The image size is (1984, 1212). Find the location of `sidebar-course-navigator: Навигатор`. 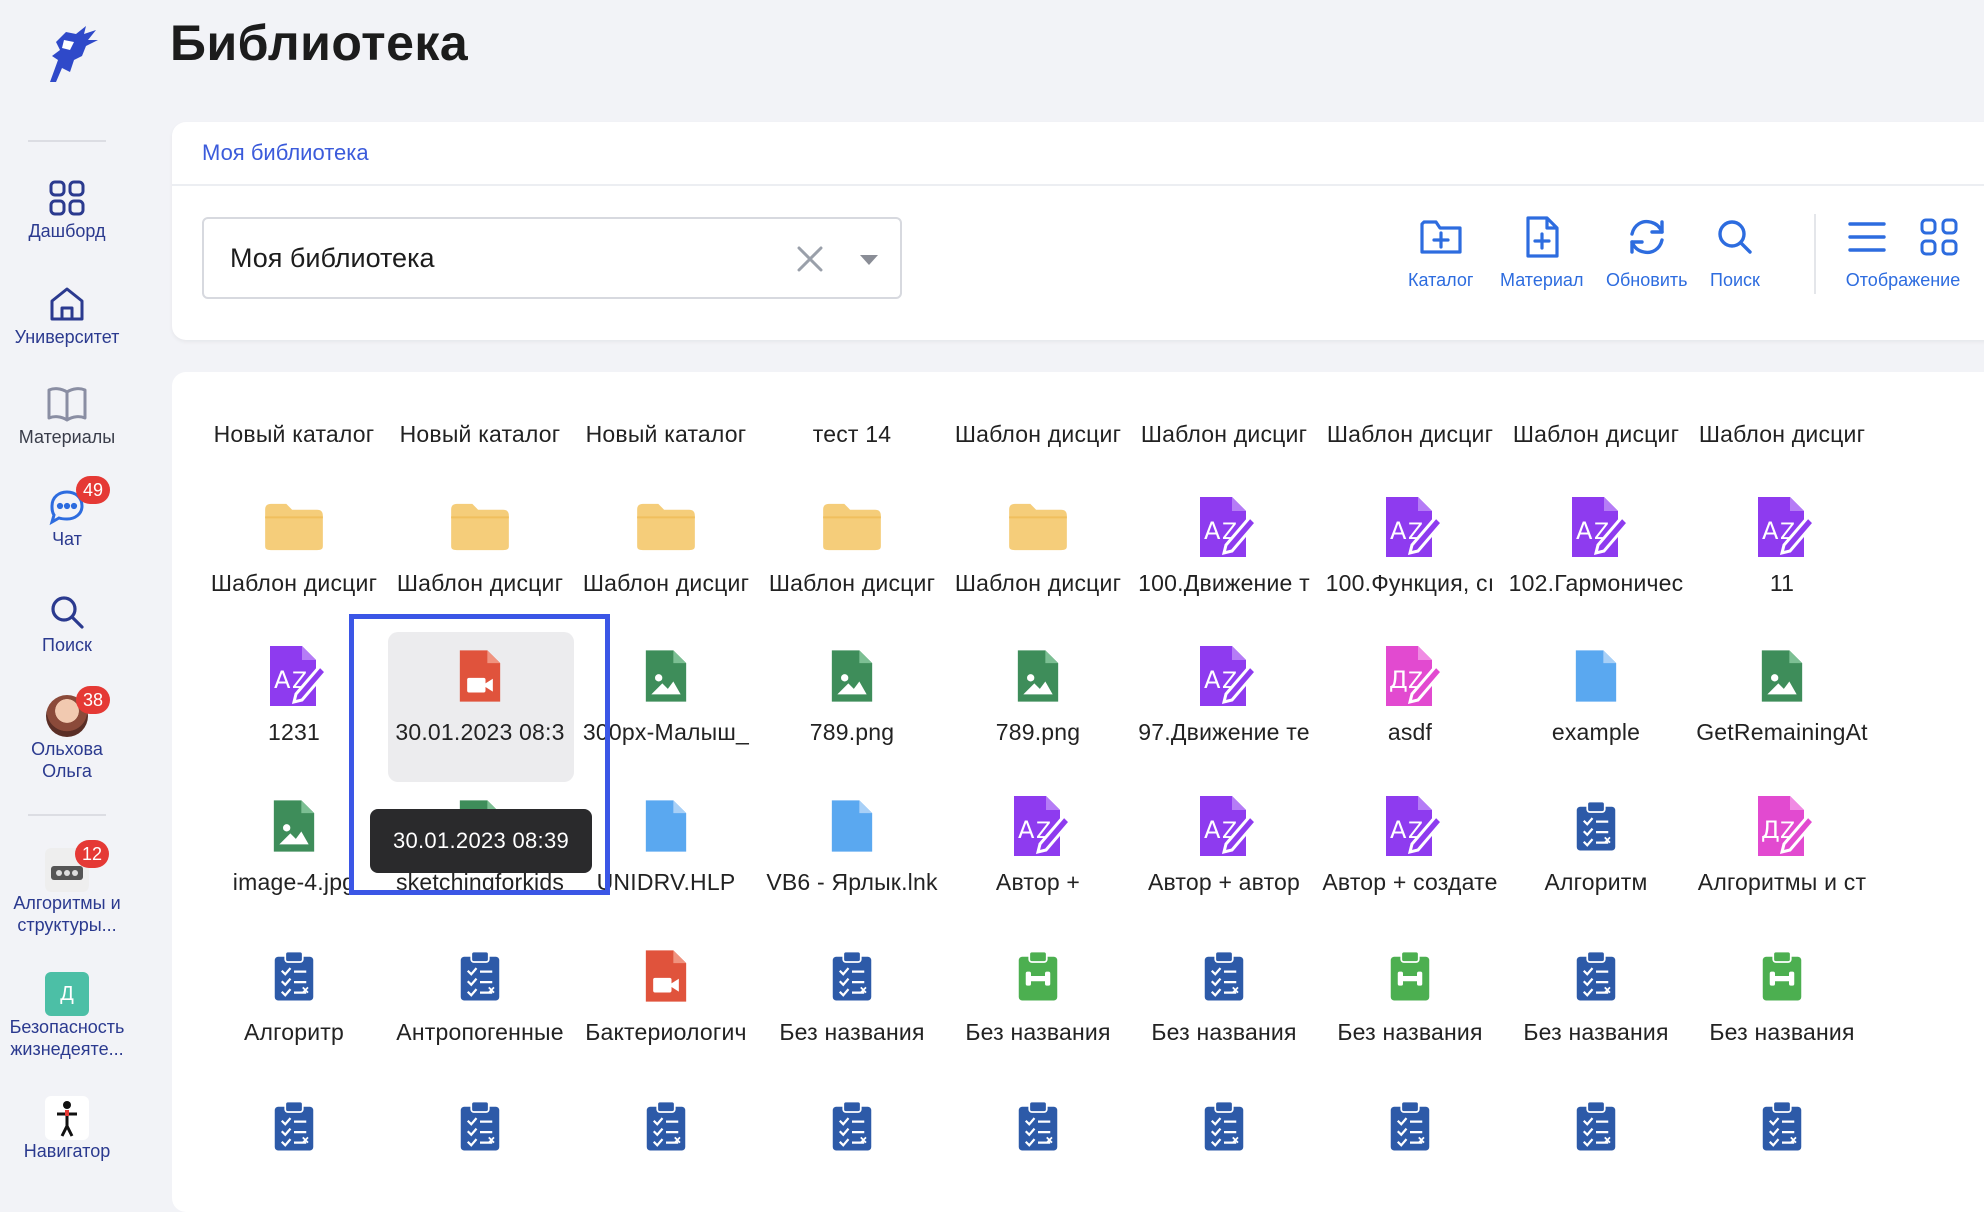

sidebar-course-navigator: Навигатор is located at coordinates (67, 1129).